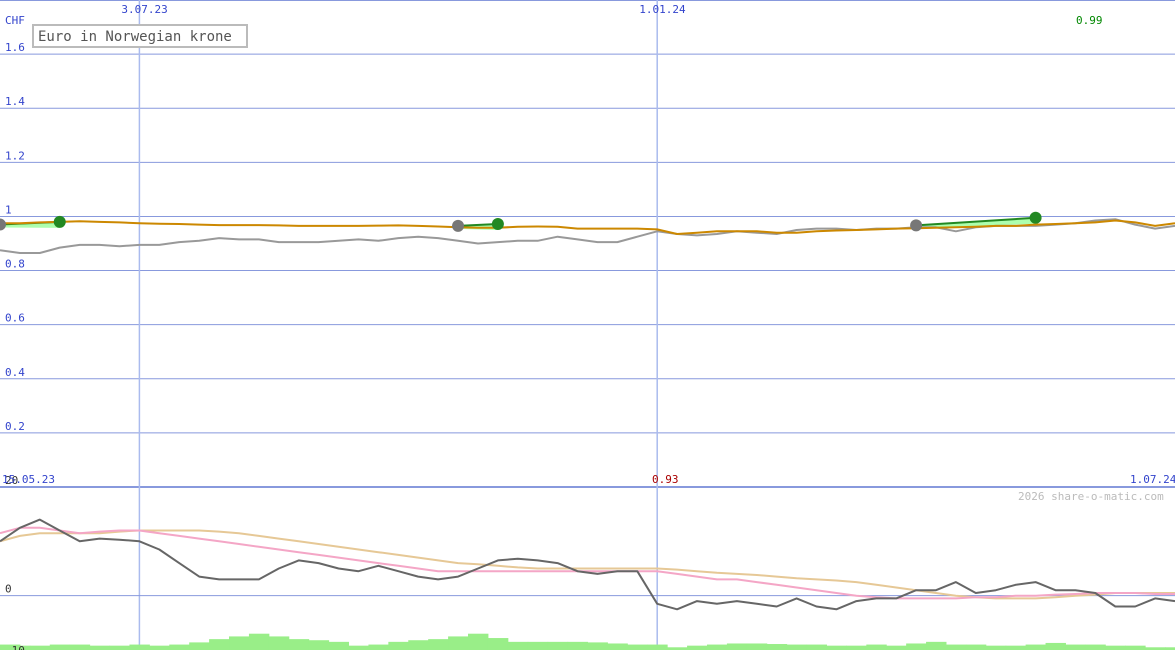 This screenshot has height=650, width=1175. Describe the element at coordinates (15, 101) in the screenshot. I see `y-tick-label: 1.4` at that location.